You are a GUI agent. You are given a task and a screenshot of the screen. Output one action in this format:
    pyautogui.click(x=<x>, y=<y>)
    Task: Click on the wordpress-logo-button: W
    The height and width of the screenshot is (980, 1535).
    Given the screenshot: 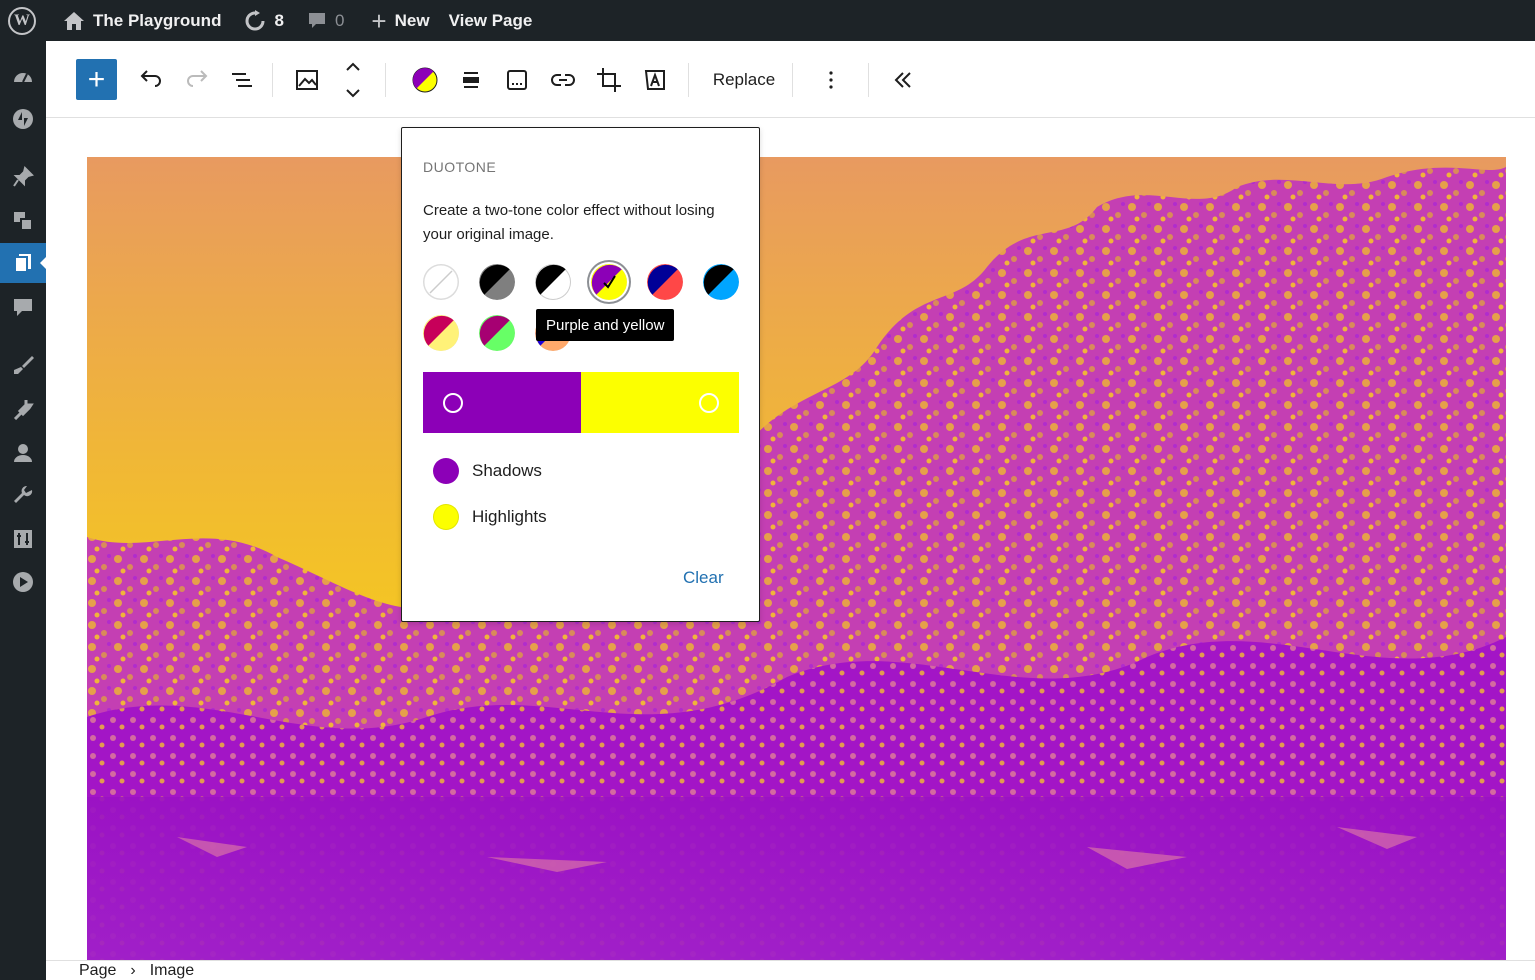 What is the action you would take?
    pyautogui.click(x=22, y=20)
    